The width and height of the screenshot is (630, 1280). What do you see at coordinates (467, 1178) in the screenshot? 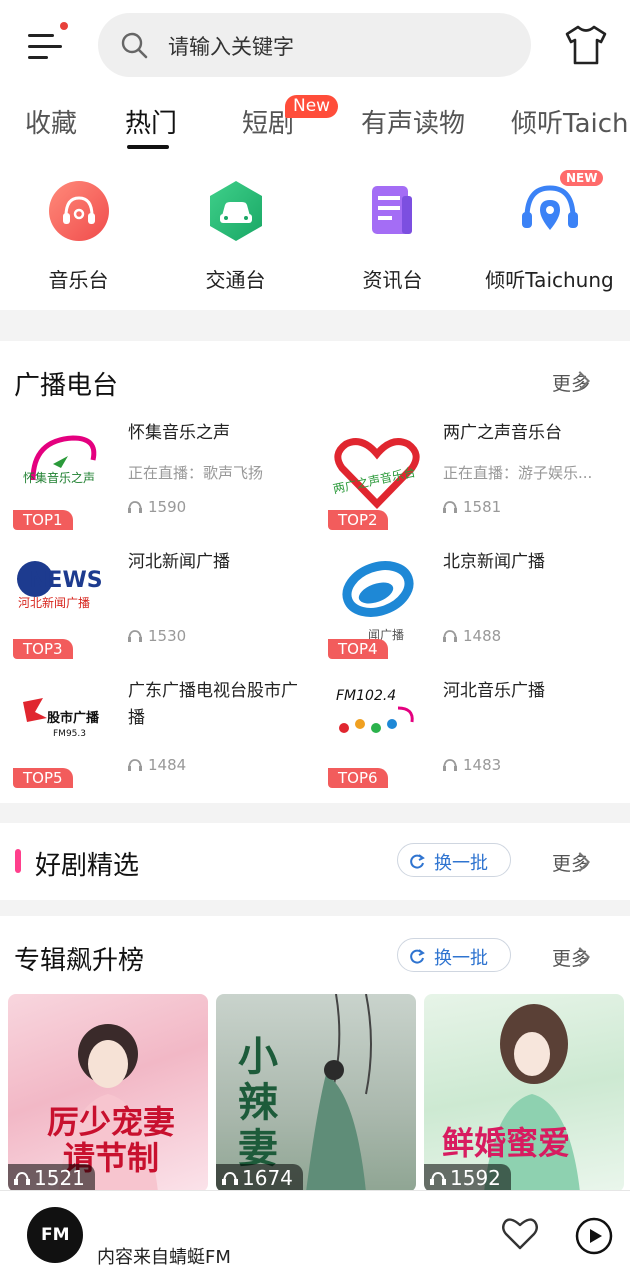
I see `listener-count: 1592` at bounding box center [467, 1178].